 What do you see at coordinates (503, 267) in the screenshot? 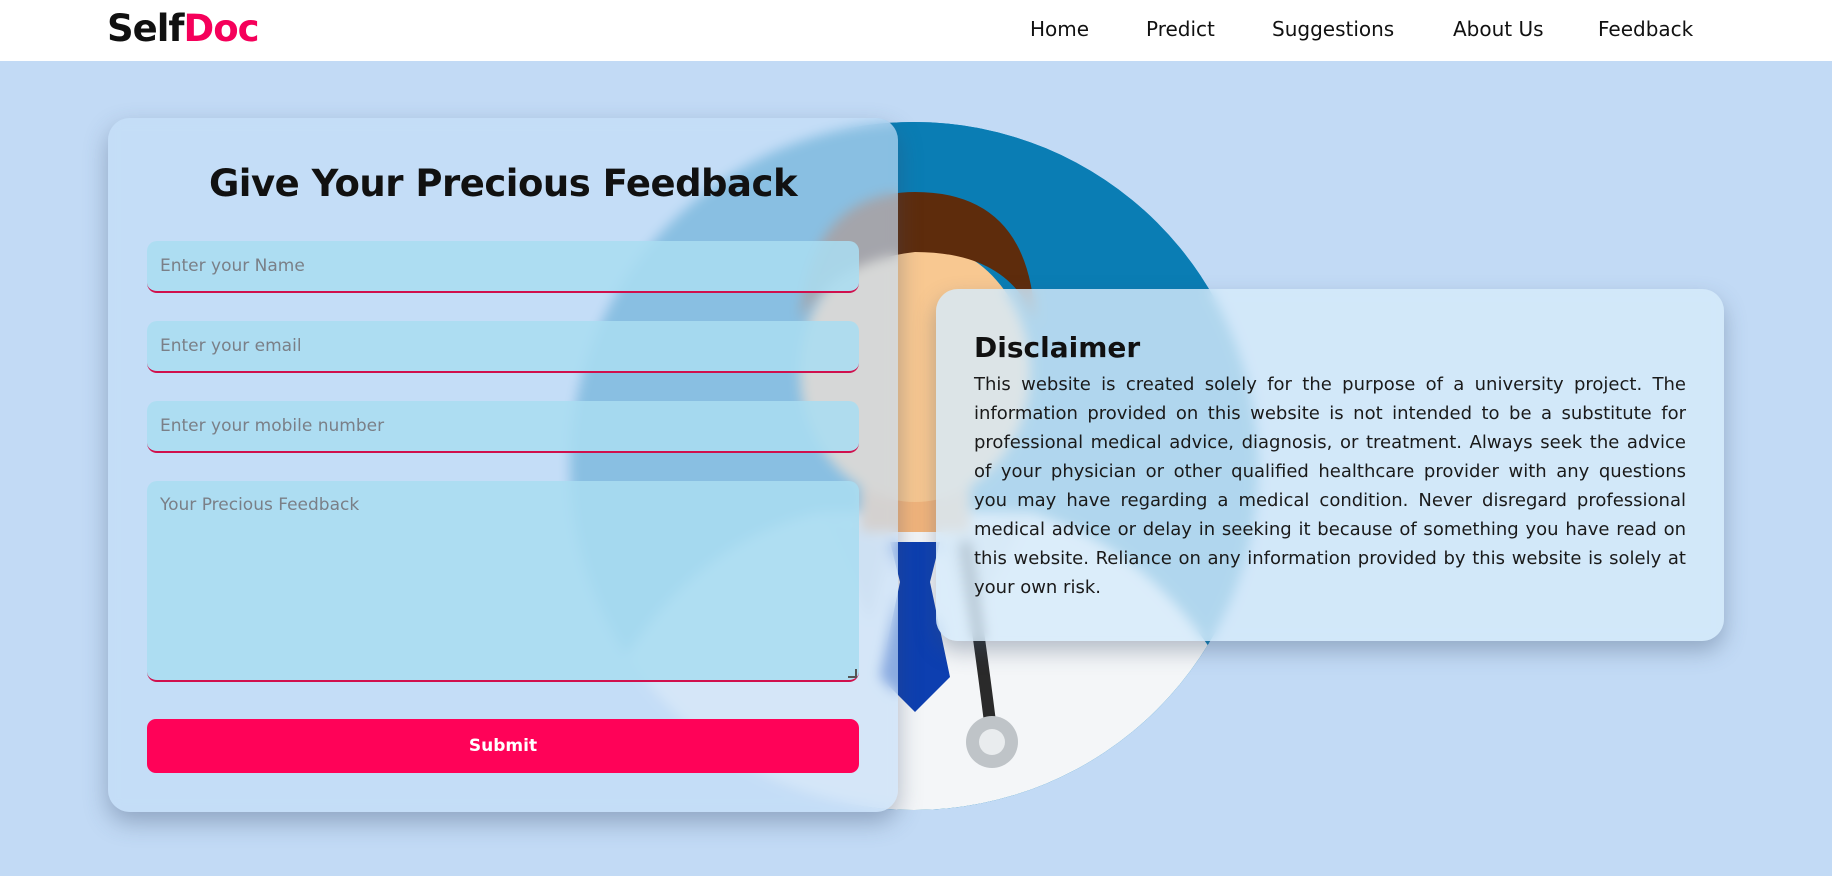
I see `name-input: Enter your Name` at bounding box center [503, 267].